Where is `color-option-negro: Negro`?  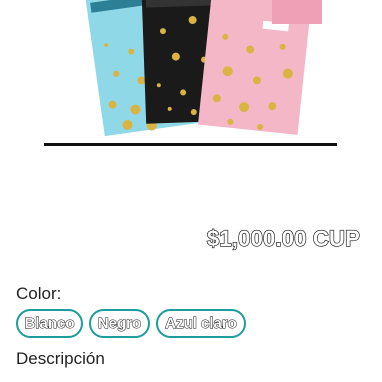 color-option-negro: Negro is located at coordinates (119, 323).